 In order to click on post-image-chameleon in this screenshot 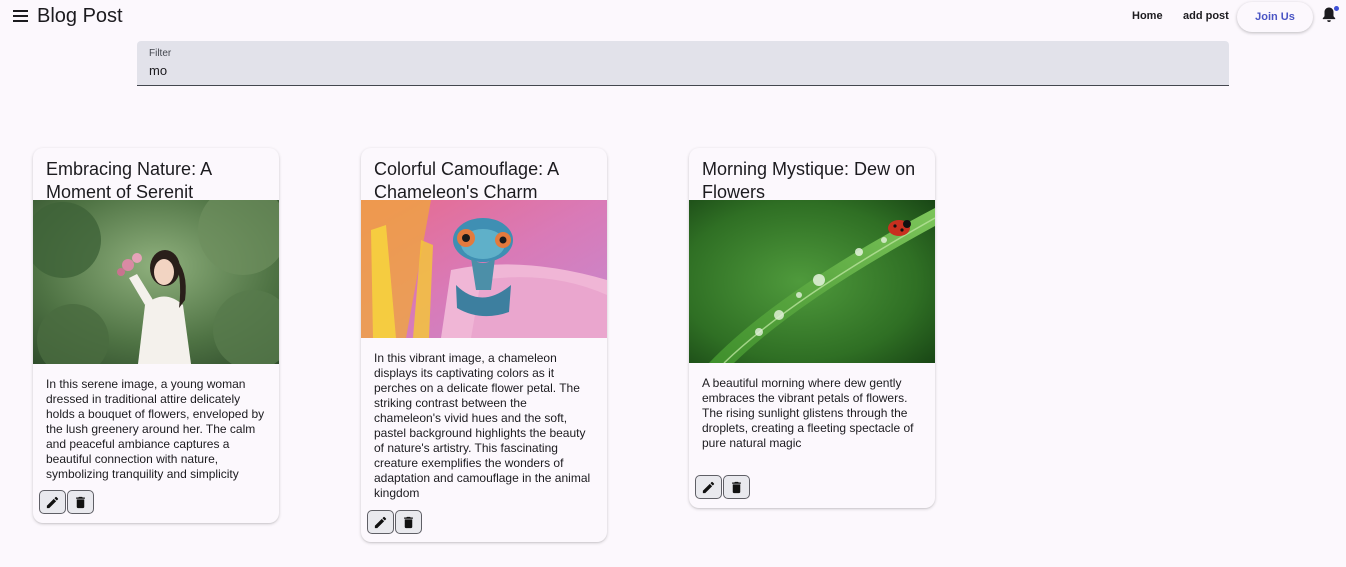, I will do `click(484, 269)`.